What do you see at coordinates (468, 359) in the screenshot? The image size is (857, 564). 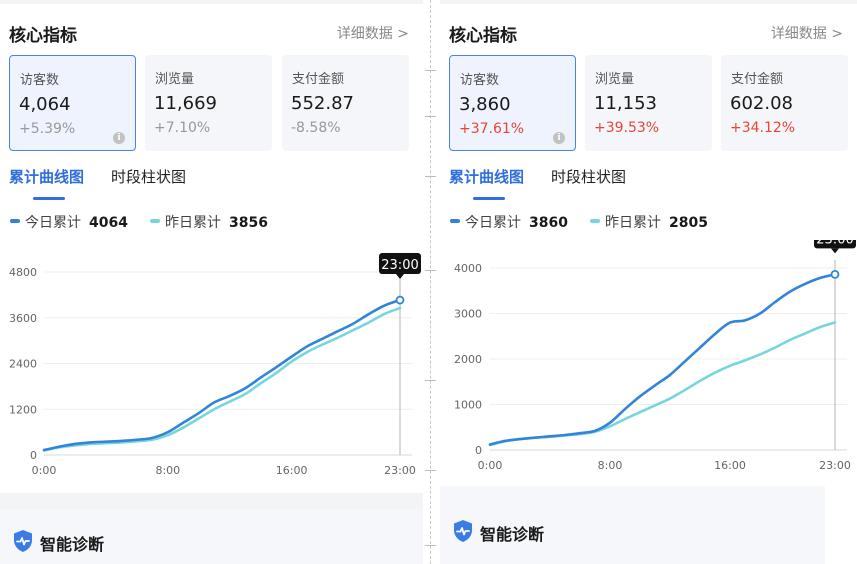 I see `y-tick-label: 2000` at bounding box center [468, 359].